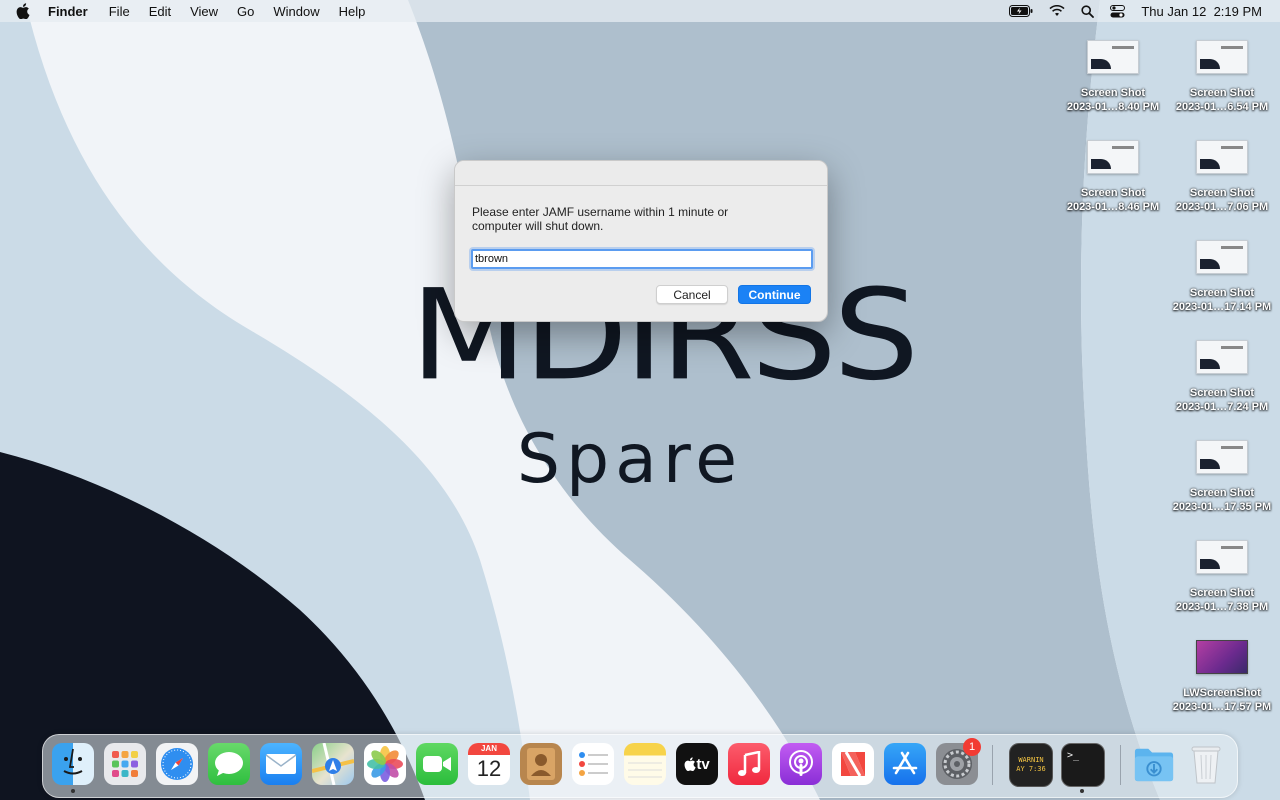  Describe the element at coordinates (1222, 477) in the screenshot. I see `desktop-file-screenshot-7: Screen Shot 2023-01…17.35 PM` at that location.